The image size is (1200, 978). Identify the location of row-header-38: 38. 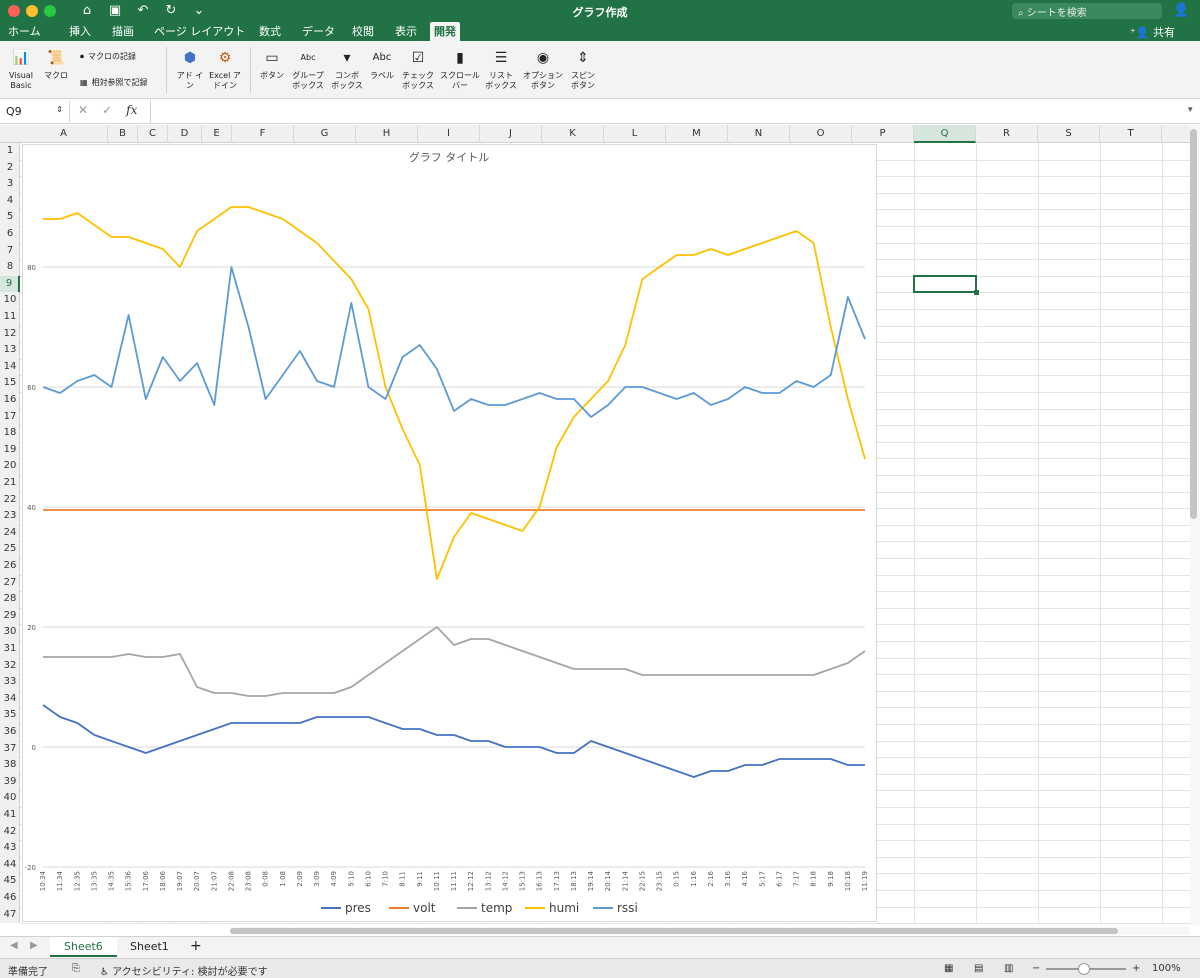
(10, 765).